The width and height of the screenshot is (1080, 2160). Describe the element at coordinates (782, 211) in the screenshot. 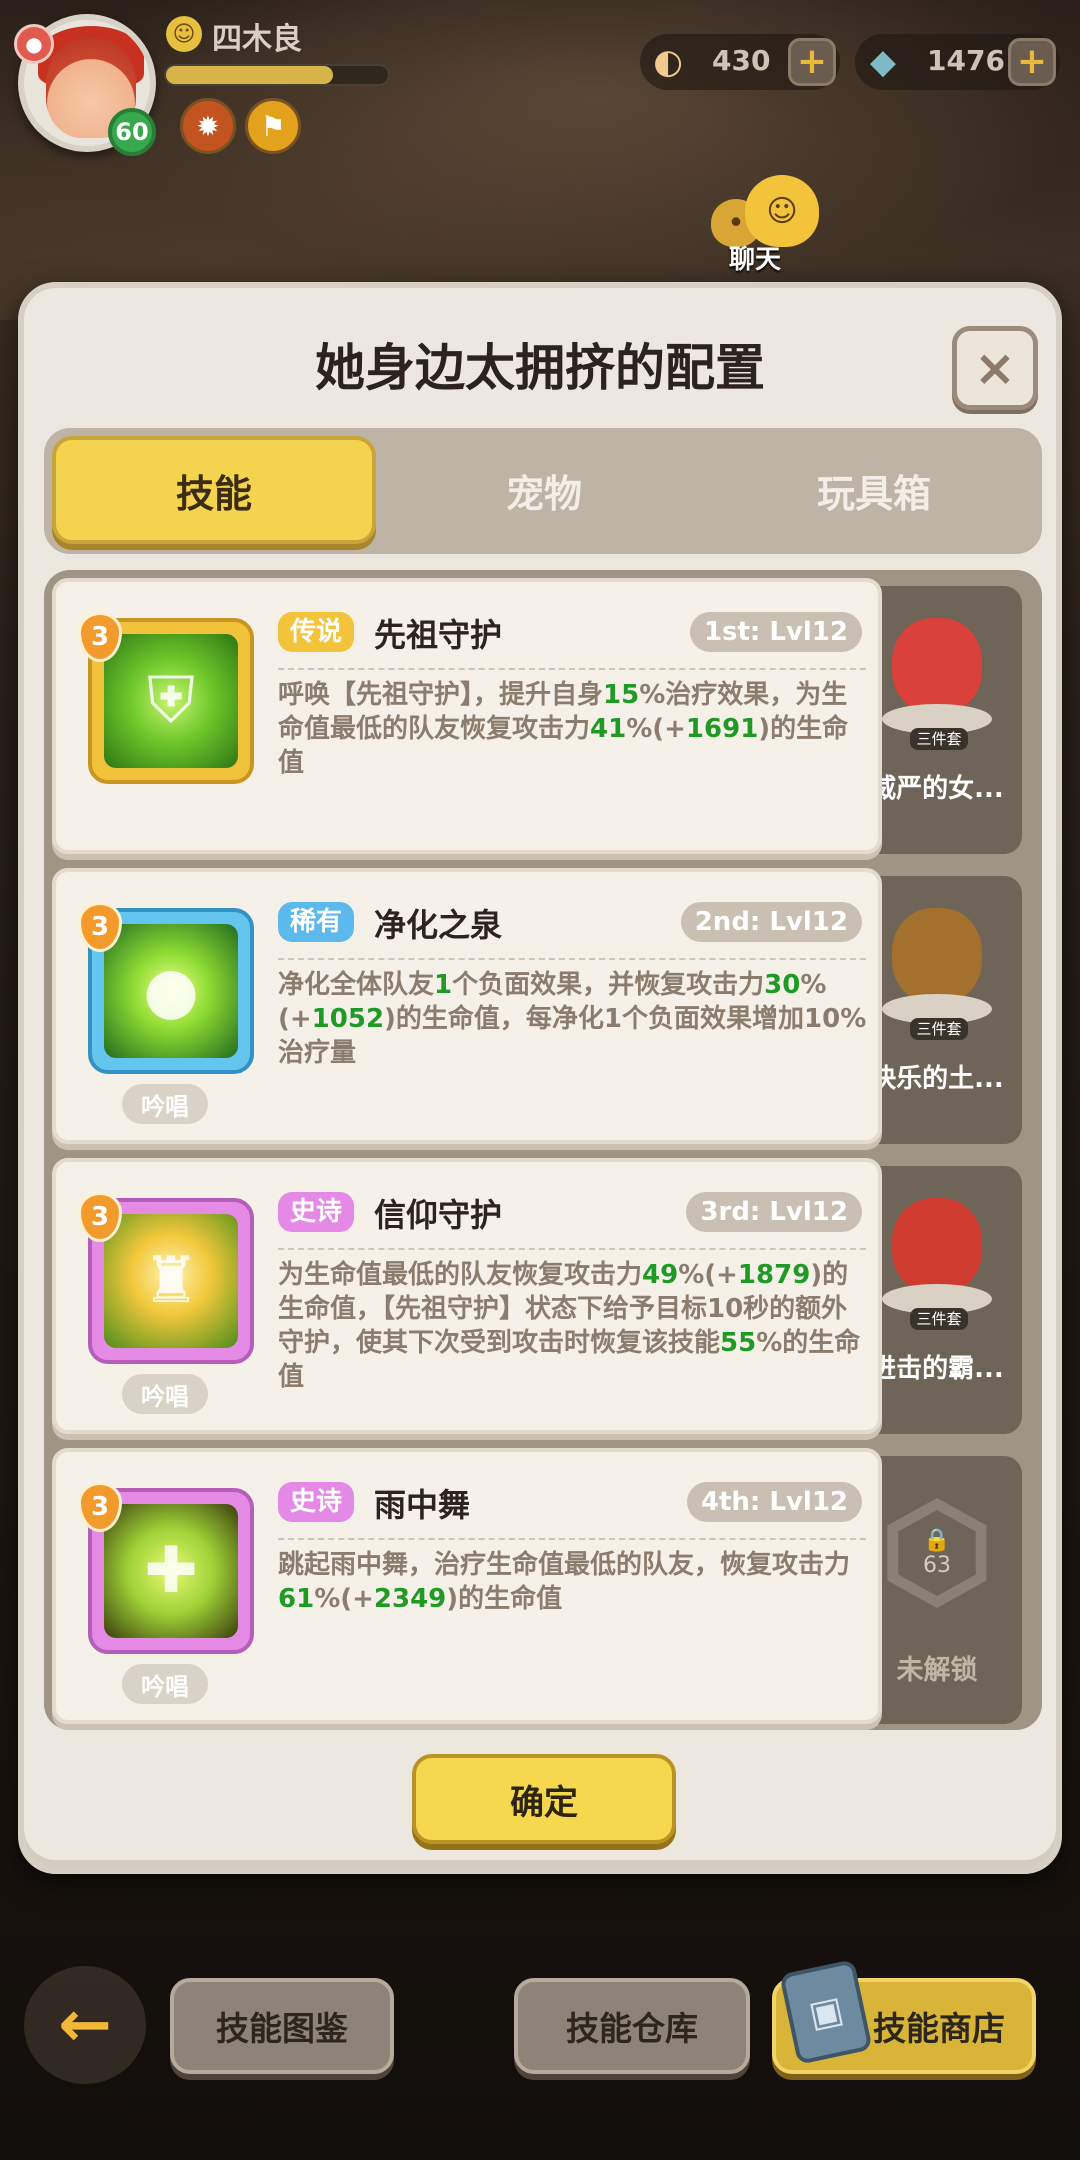

I see `chat-bubble-icon: ☺` at that location.